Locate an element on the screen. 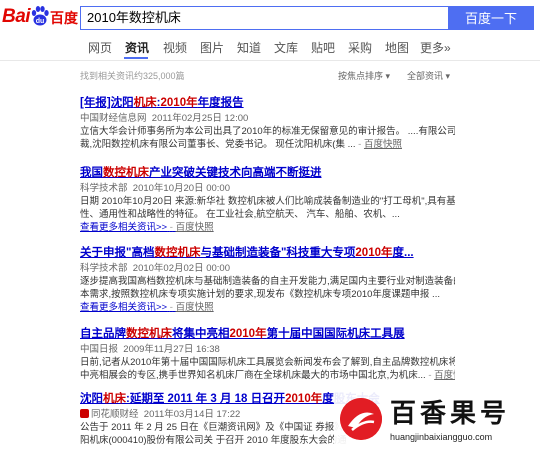 This screenshot has height=450, width=540. paw-icon: du is located at coordinates (40, 16).